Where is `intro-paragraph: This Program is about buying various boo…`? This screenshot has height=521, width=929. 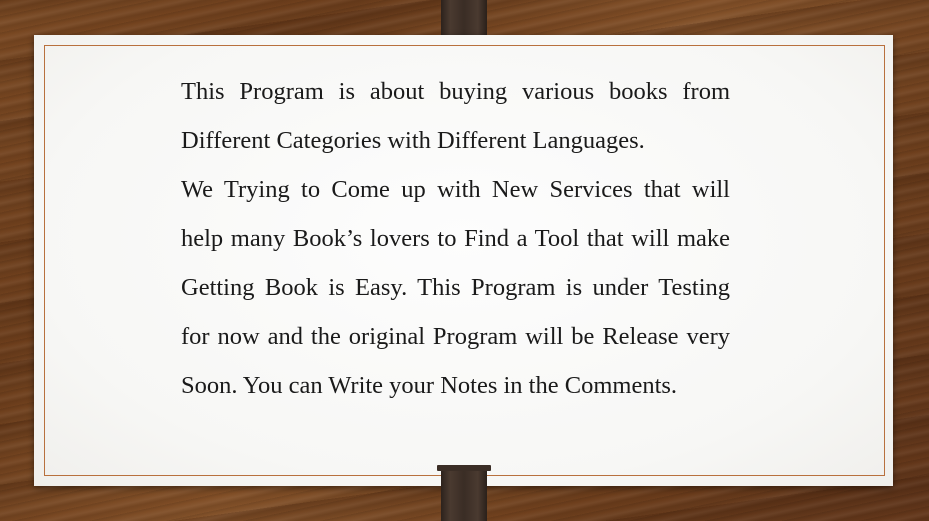 intro-paragraph: This Program is about buying various boo… is located at coordinates (455, 116).